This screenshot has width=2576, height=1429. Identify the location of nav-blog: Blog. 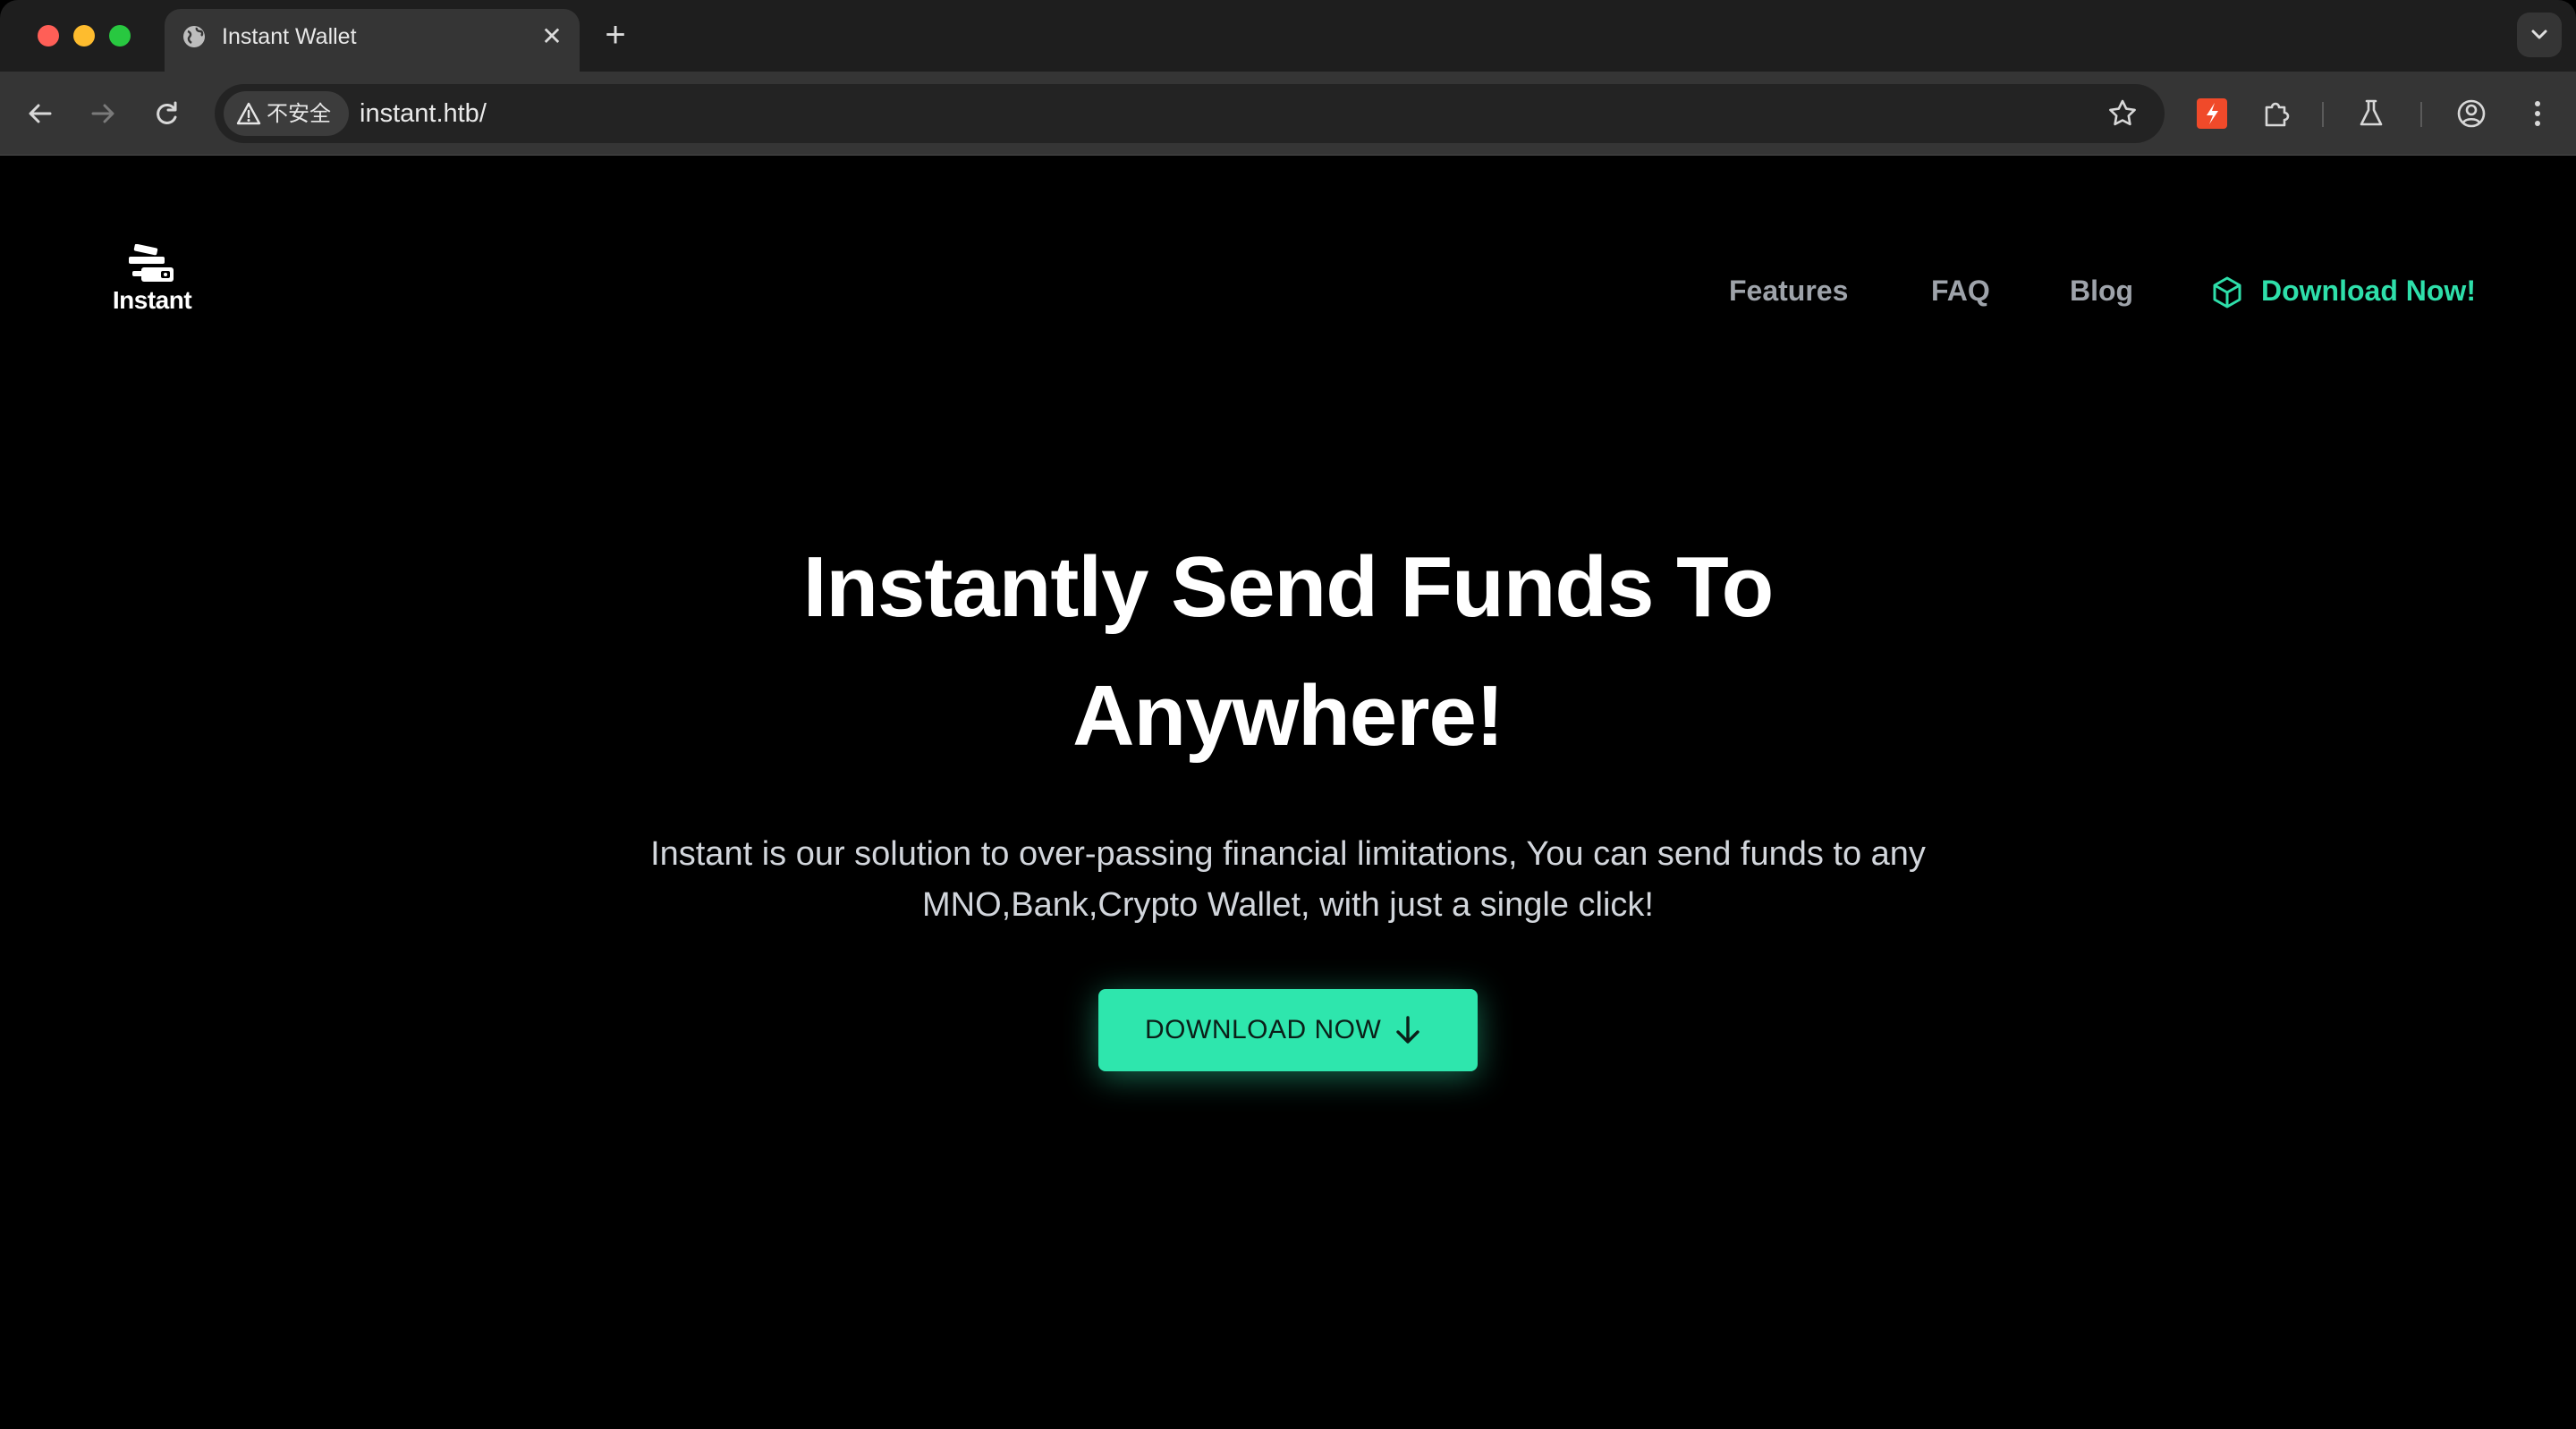
(2101, 291).